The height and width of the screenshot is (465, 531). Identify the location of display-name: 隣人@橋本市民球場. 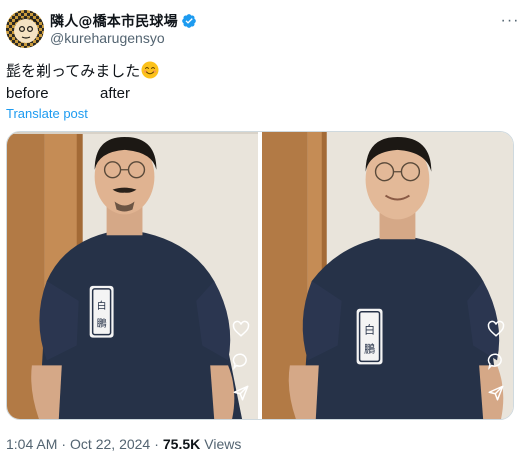
(114, 21).